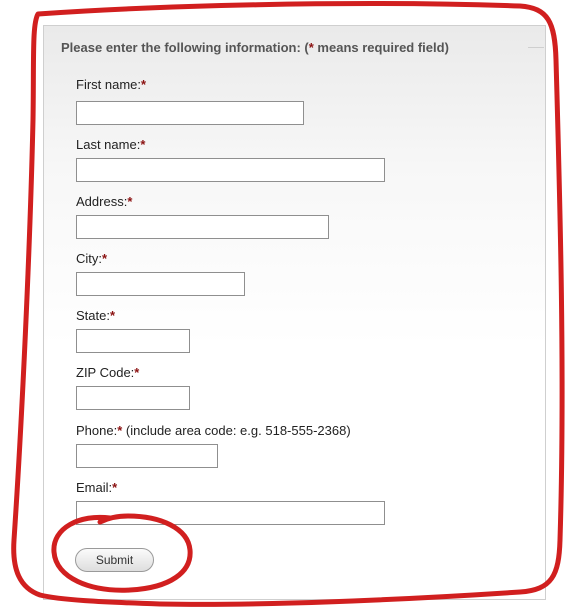  I want to click on legend-suffix: means required field), so click(381, 47).